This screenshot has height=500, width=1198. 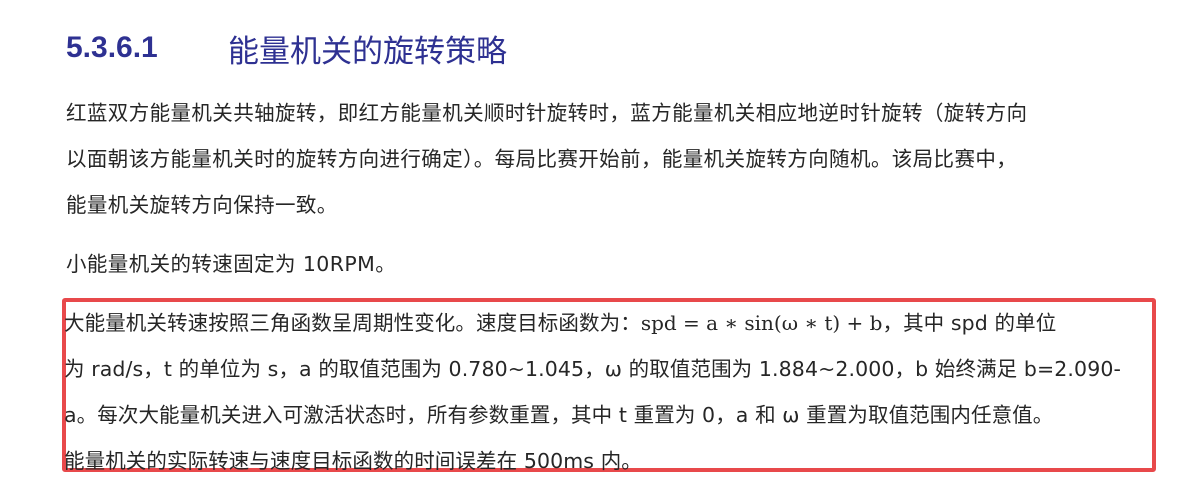 I want to click on paragraph-small-speed: 小能量机关的转速固定为 10RPM。, so click(x=231, y=264).